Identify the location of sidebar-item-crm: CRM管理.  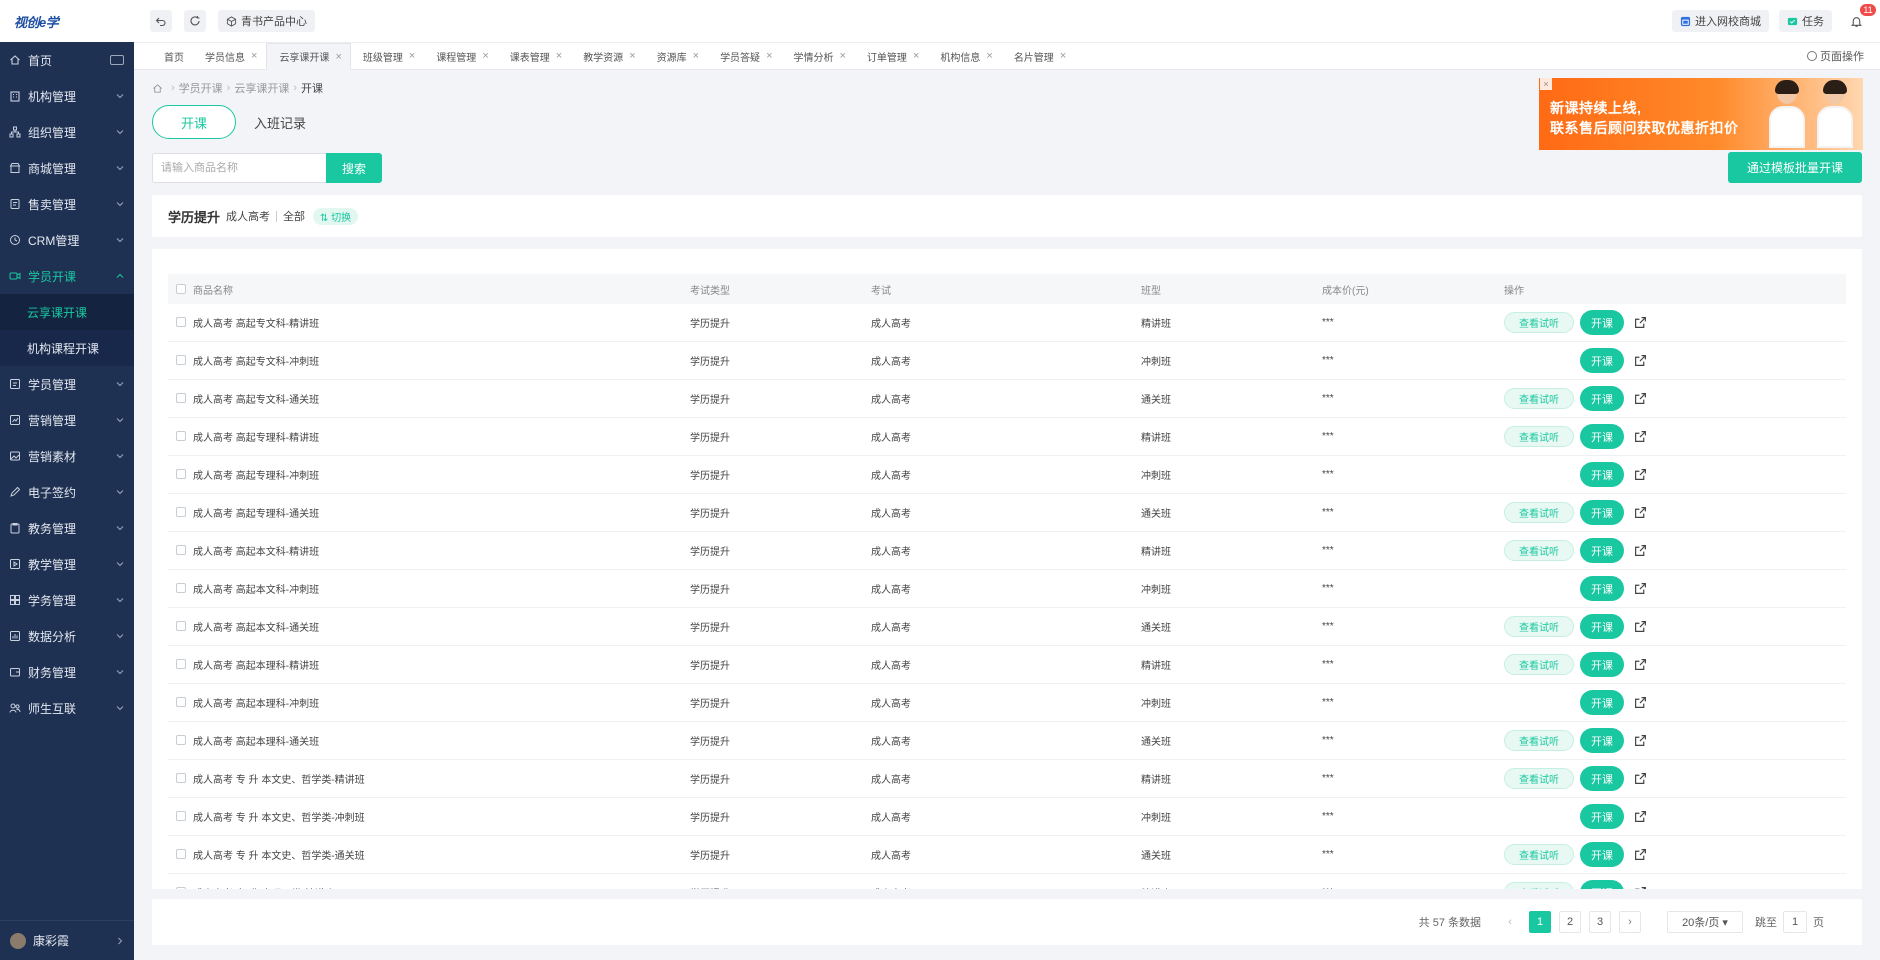
(67, 240).